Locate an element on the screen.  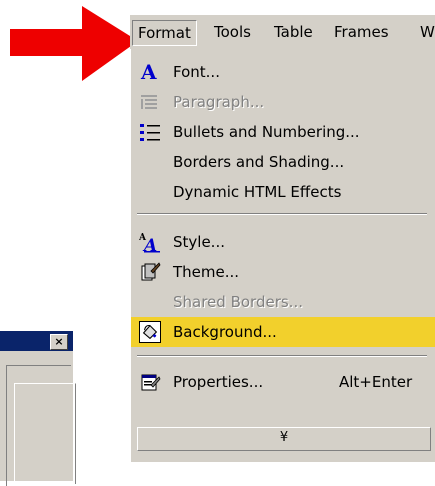
menu-tools: Tools is located at coordinates (232, 32).